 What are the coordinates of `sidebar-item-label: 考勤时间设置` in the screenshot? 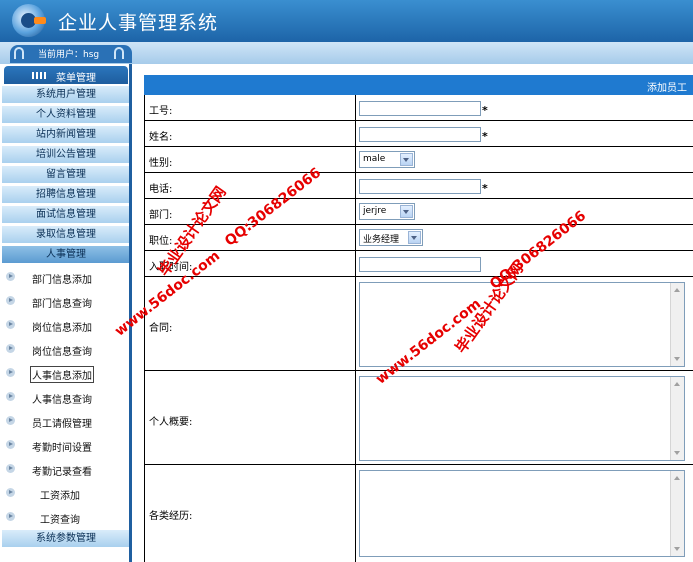 It's located at (62, 448).